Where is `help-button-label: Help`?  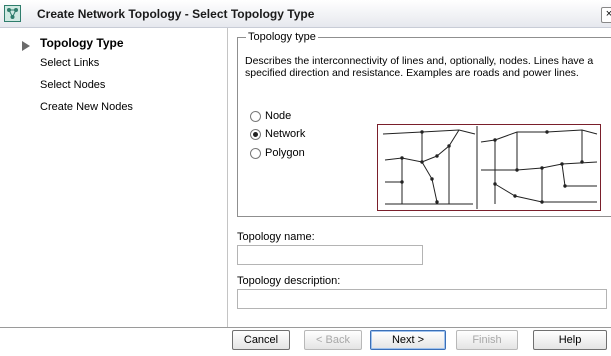 help-button-label: Help is located at coordinates (570, 340).